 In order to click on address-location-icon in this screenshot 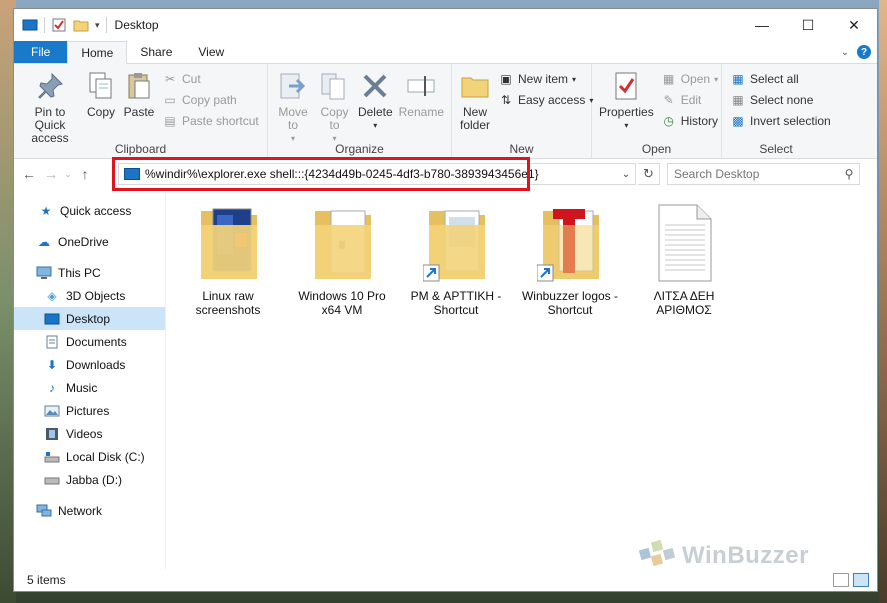, I will do `click(132, 174)`.